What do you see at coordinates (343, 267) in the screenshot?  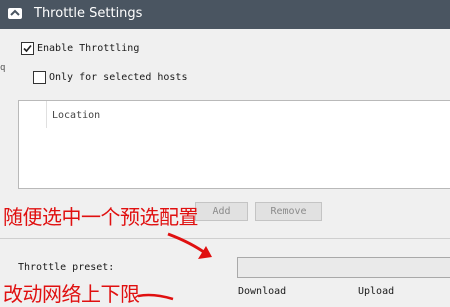 I see `throttle-preset-select` at bounding box center [343, 267].